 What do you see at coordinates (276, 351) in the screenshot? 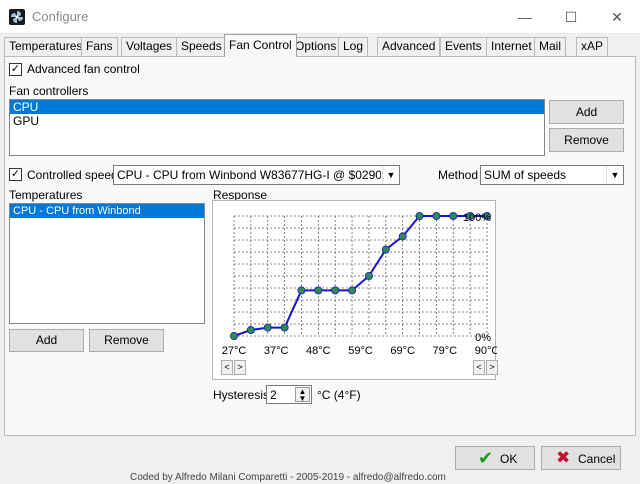
I see `x-tick-label: 37°C` at bounding box center [276, 351].